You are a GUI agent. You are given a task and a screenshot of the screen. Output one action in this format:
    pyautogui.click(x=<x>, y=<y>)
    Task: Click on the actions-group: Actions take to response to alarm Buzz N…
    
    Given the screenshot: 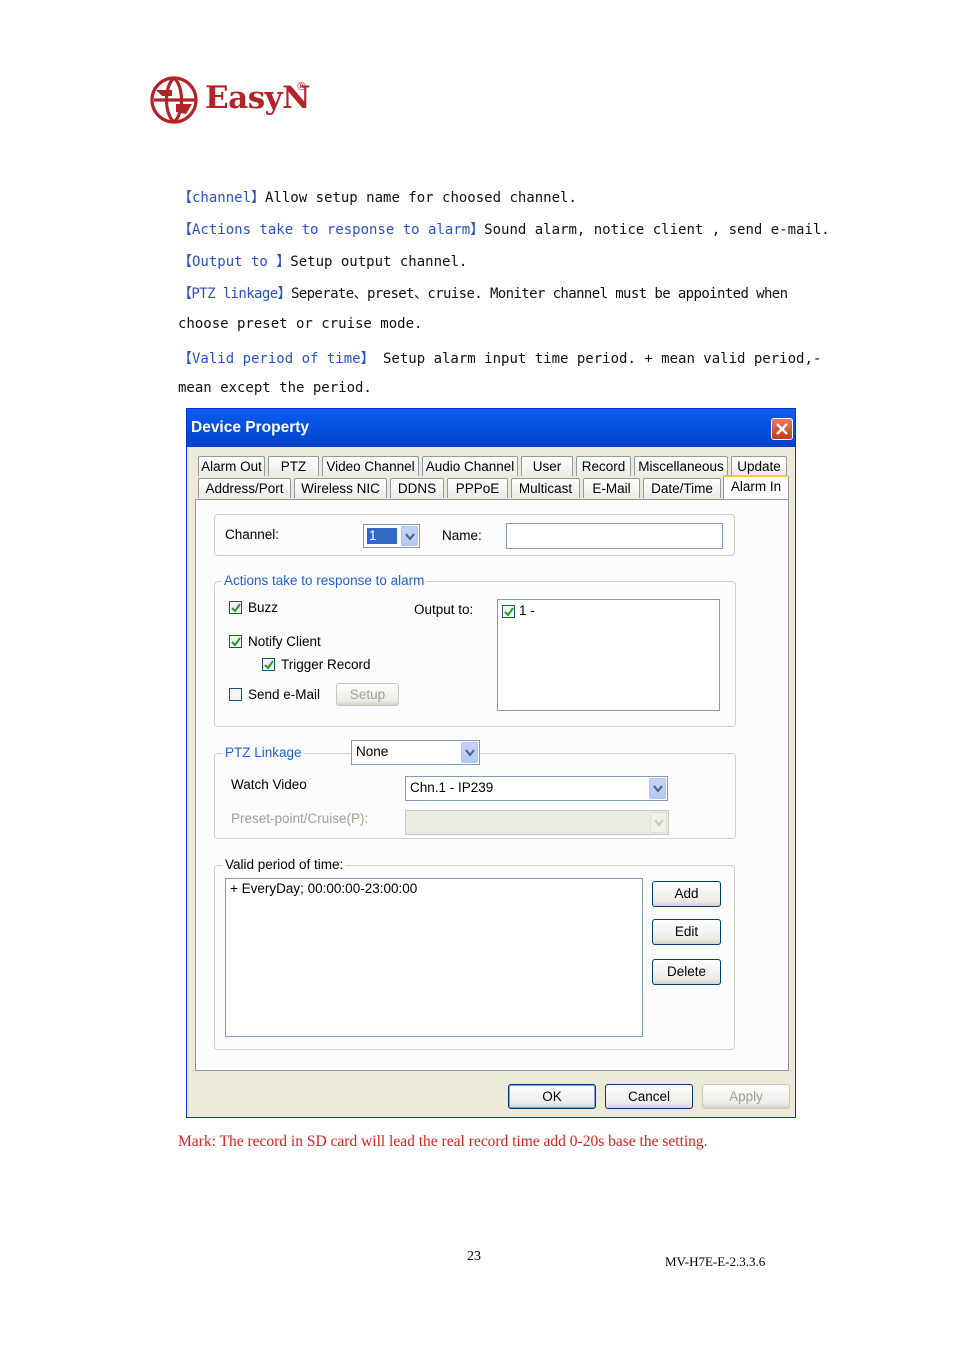 What is the action you would take?
    pyautogui.click(x=475, y=650)
    